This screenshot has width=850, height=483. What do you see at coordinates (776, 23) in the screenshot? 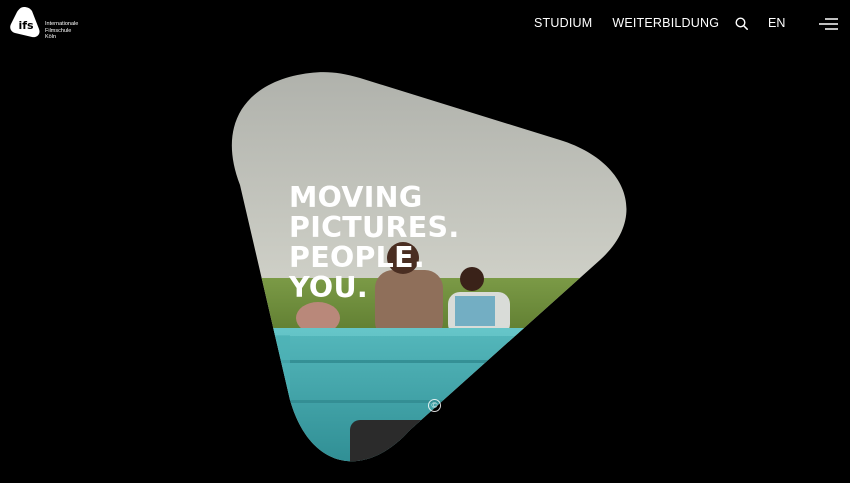
I see `language-switch: EN` at bounding box center [776, 23].